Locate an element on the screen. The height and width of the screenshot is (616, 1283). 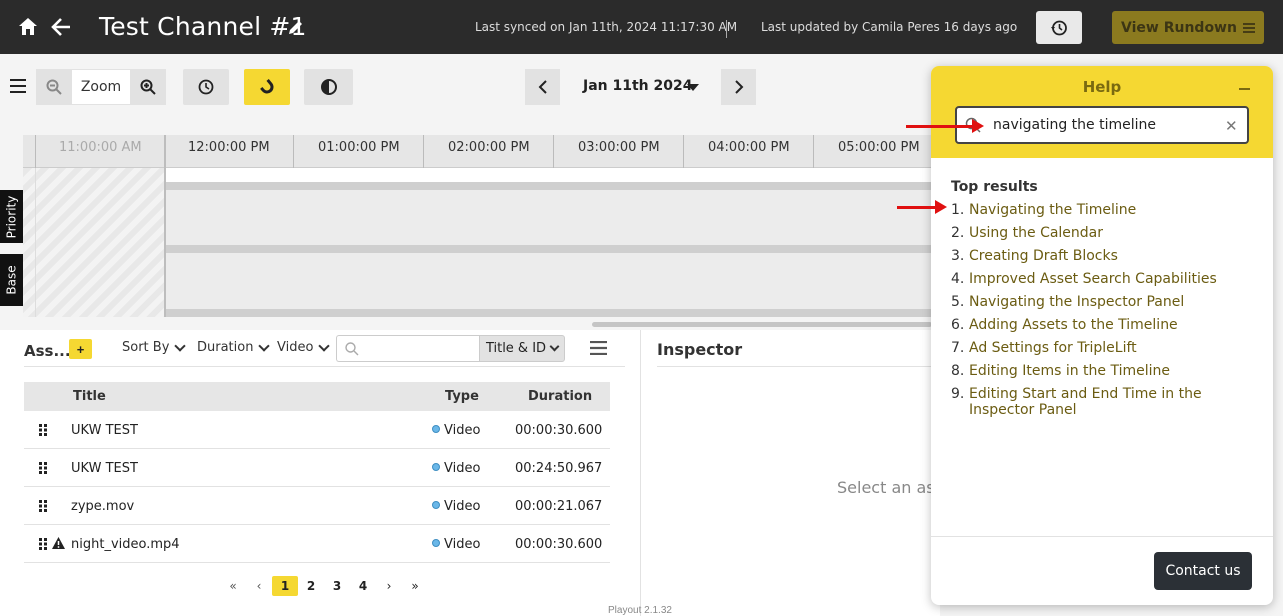
result-number: 1. is located at coordinates (958, 210).